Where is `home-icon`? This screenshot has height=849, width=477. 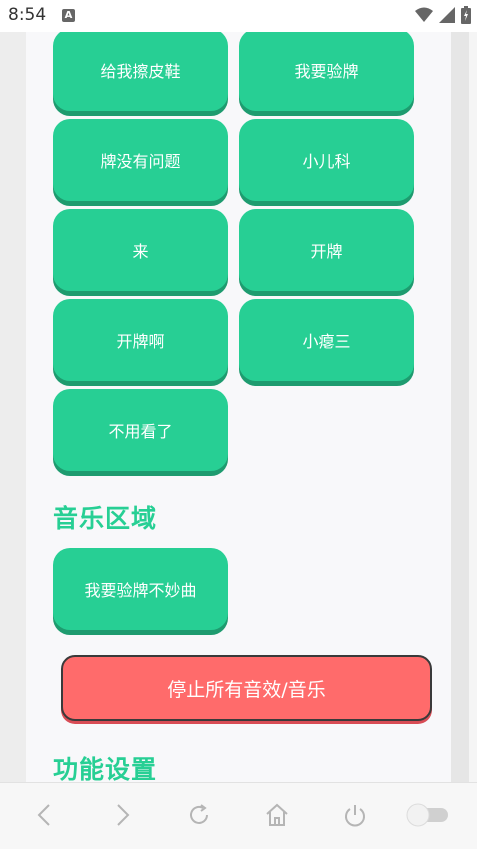
home-icon is located at coordinates (277, 815).